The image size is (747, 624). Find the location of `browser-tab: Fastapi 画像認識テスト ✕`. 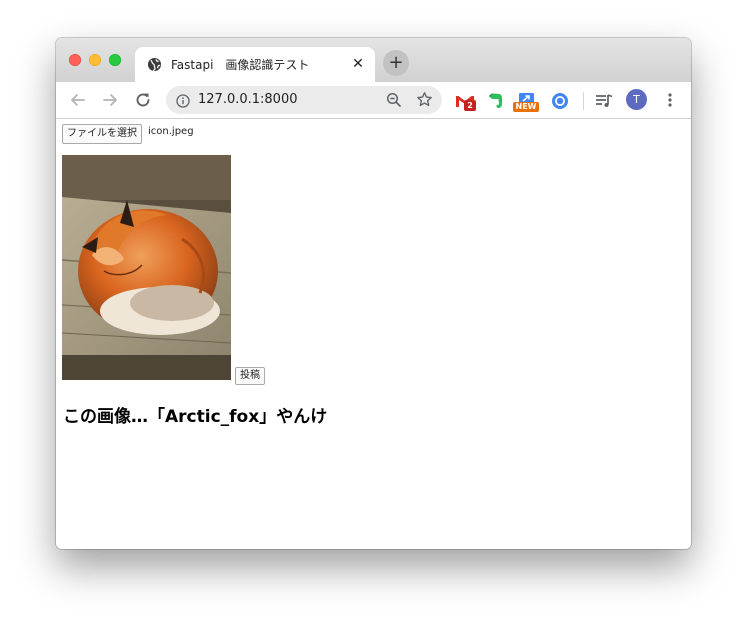

browser-tab: Fastapi 画像認識テスト ✕ is located at coordinates (255, 64).